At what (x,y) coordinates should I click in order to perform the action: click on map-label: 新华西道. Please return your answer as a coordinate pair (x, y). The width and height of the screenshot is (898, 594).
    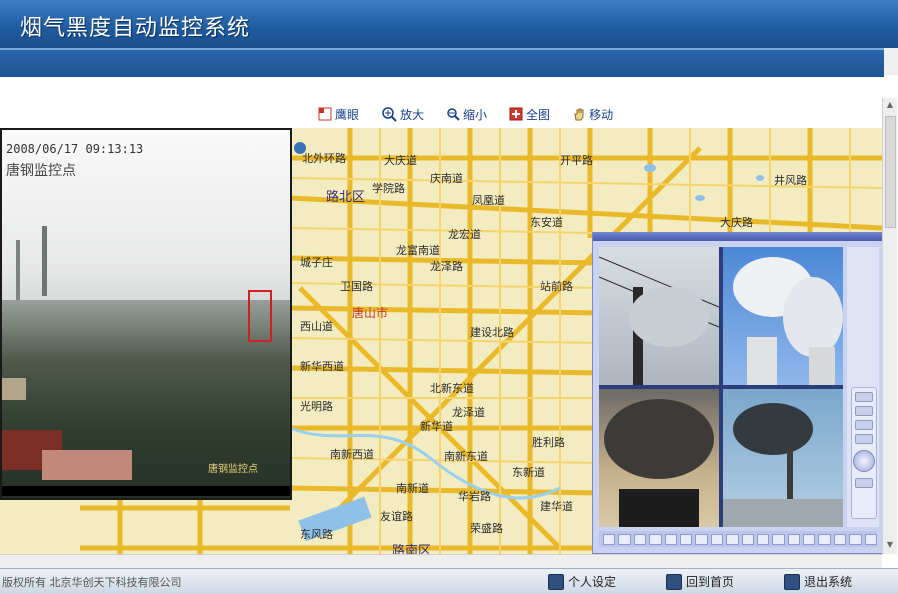
    Looking at the image, I should click on (322, 366).